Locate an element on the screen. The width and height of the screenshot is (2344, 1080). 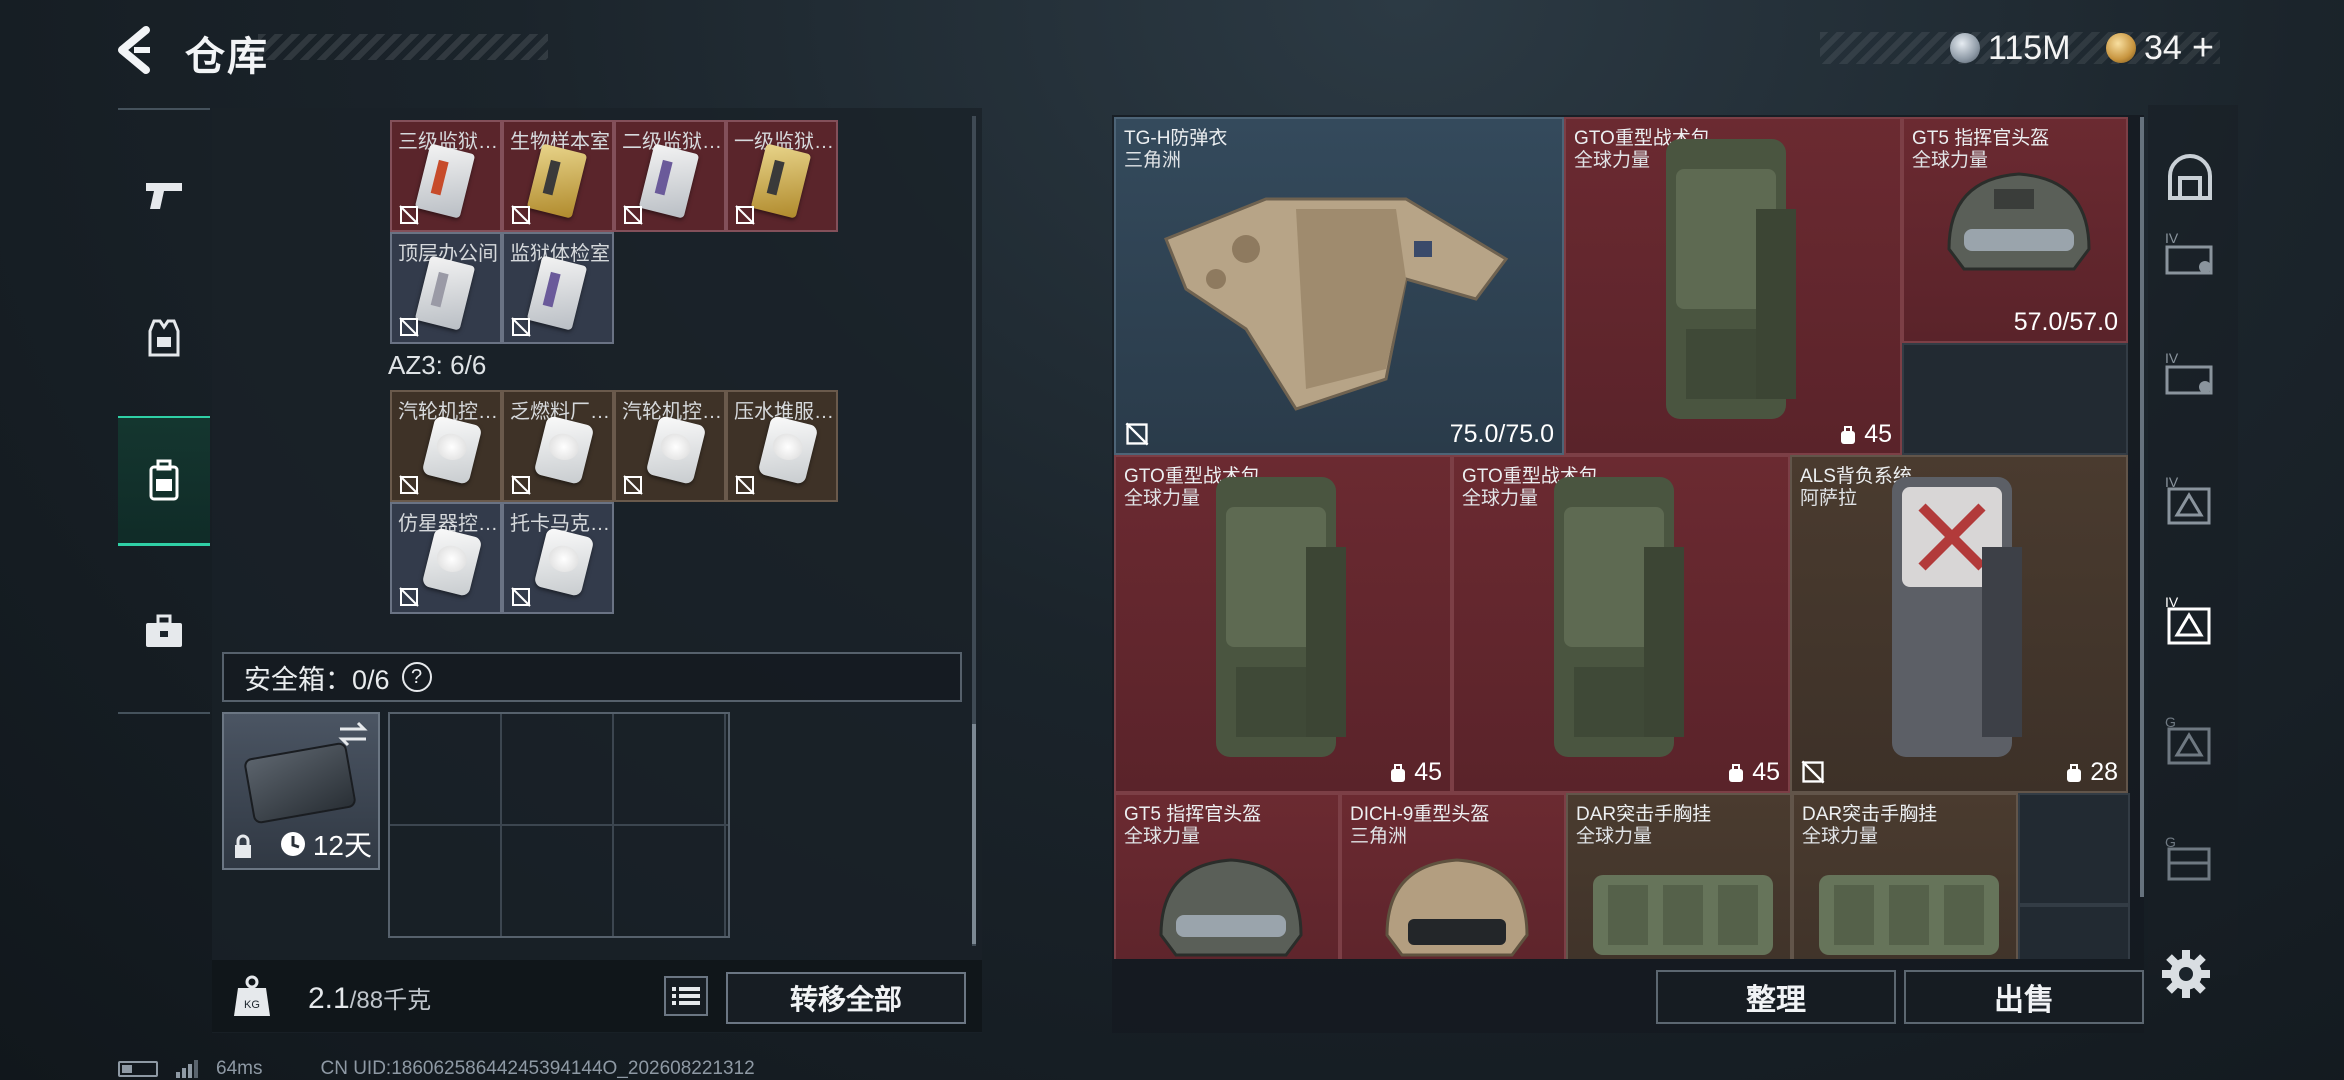
toolbox-icon is located at coordinates (164, 630).